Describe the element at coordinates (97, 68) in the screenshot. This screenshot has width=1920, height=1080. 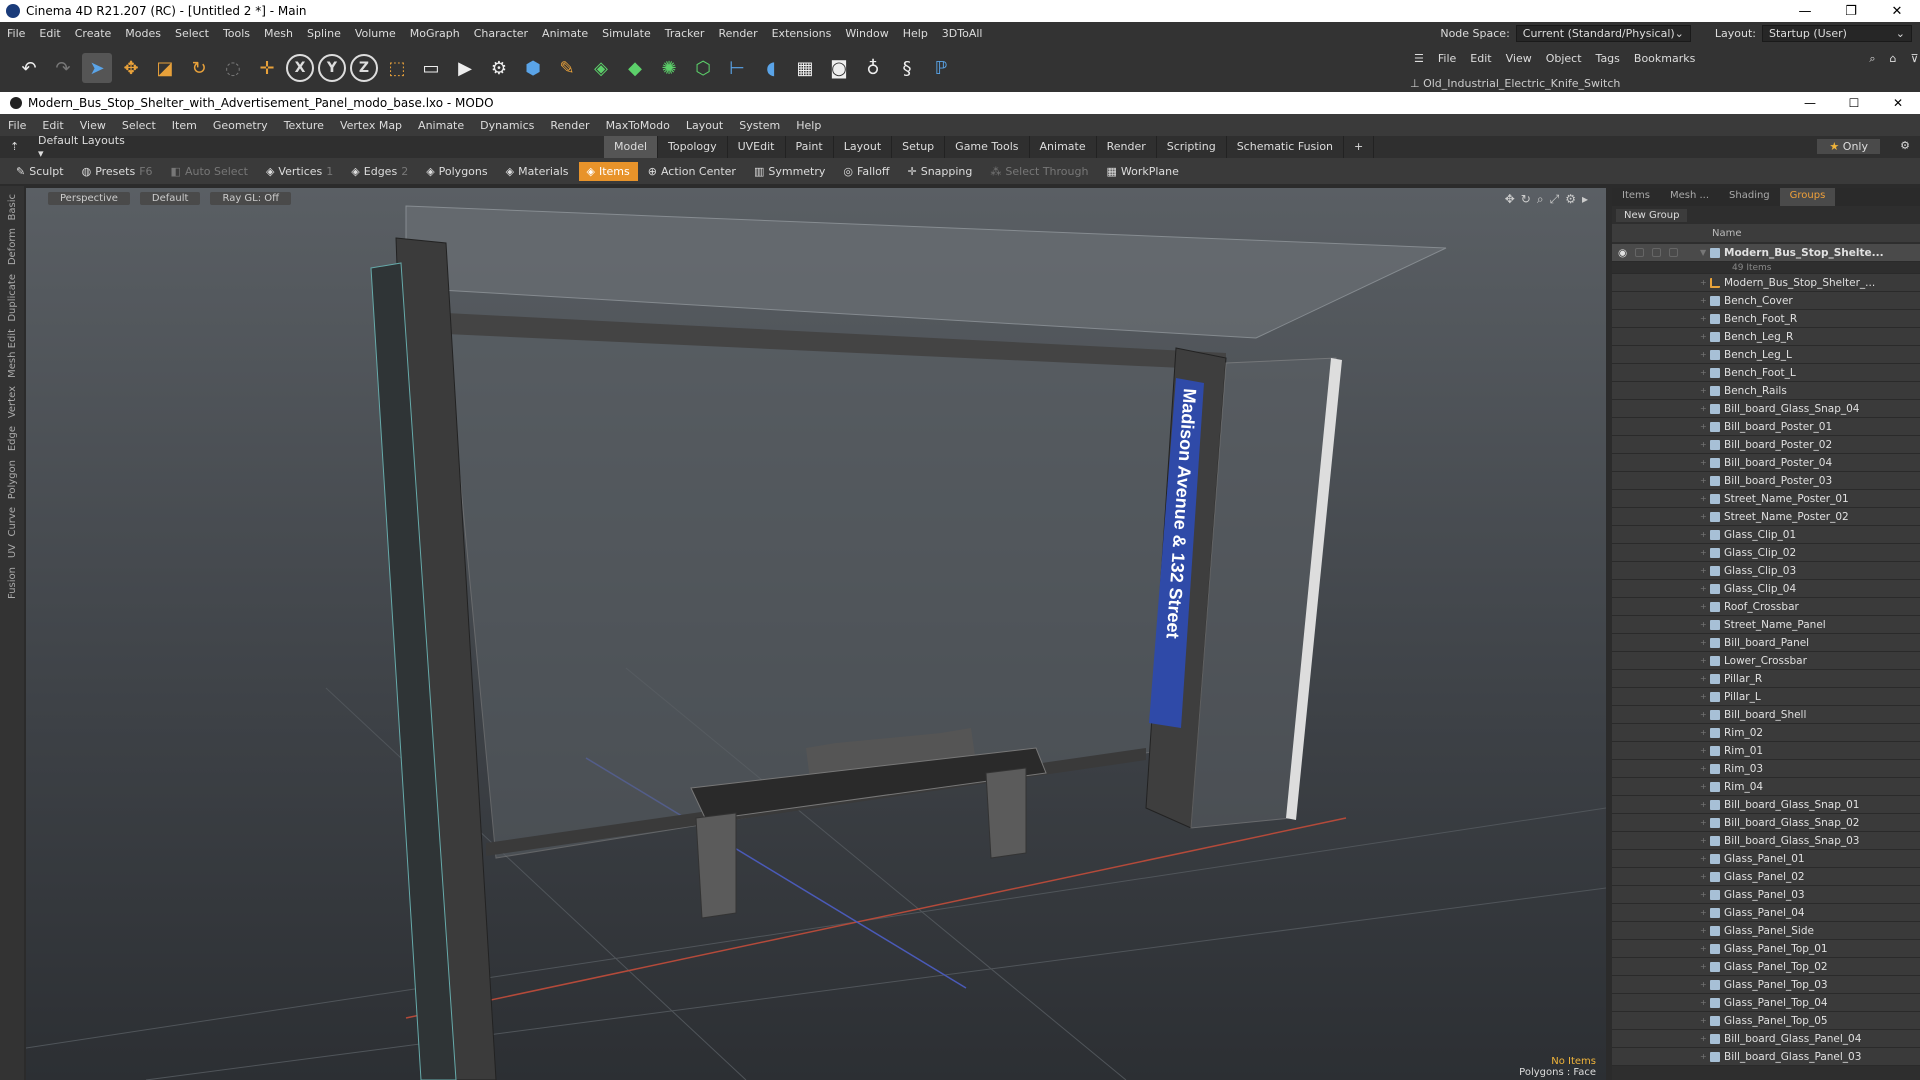
I see `select-cursor-icon: ➤` at that location.